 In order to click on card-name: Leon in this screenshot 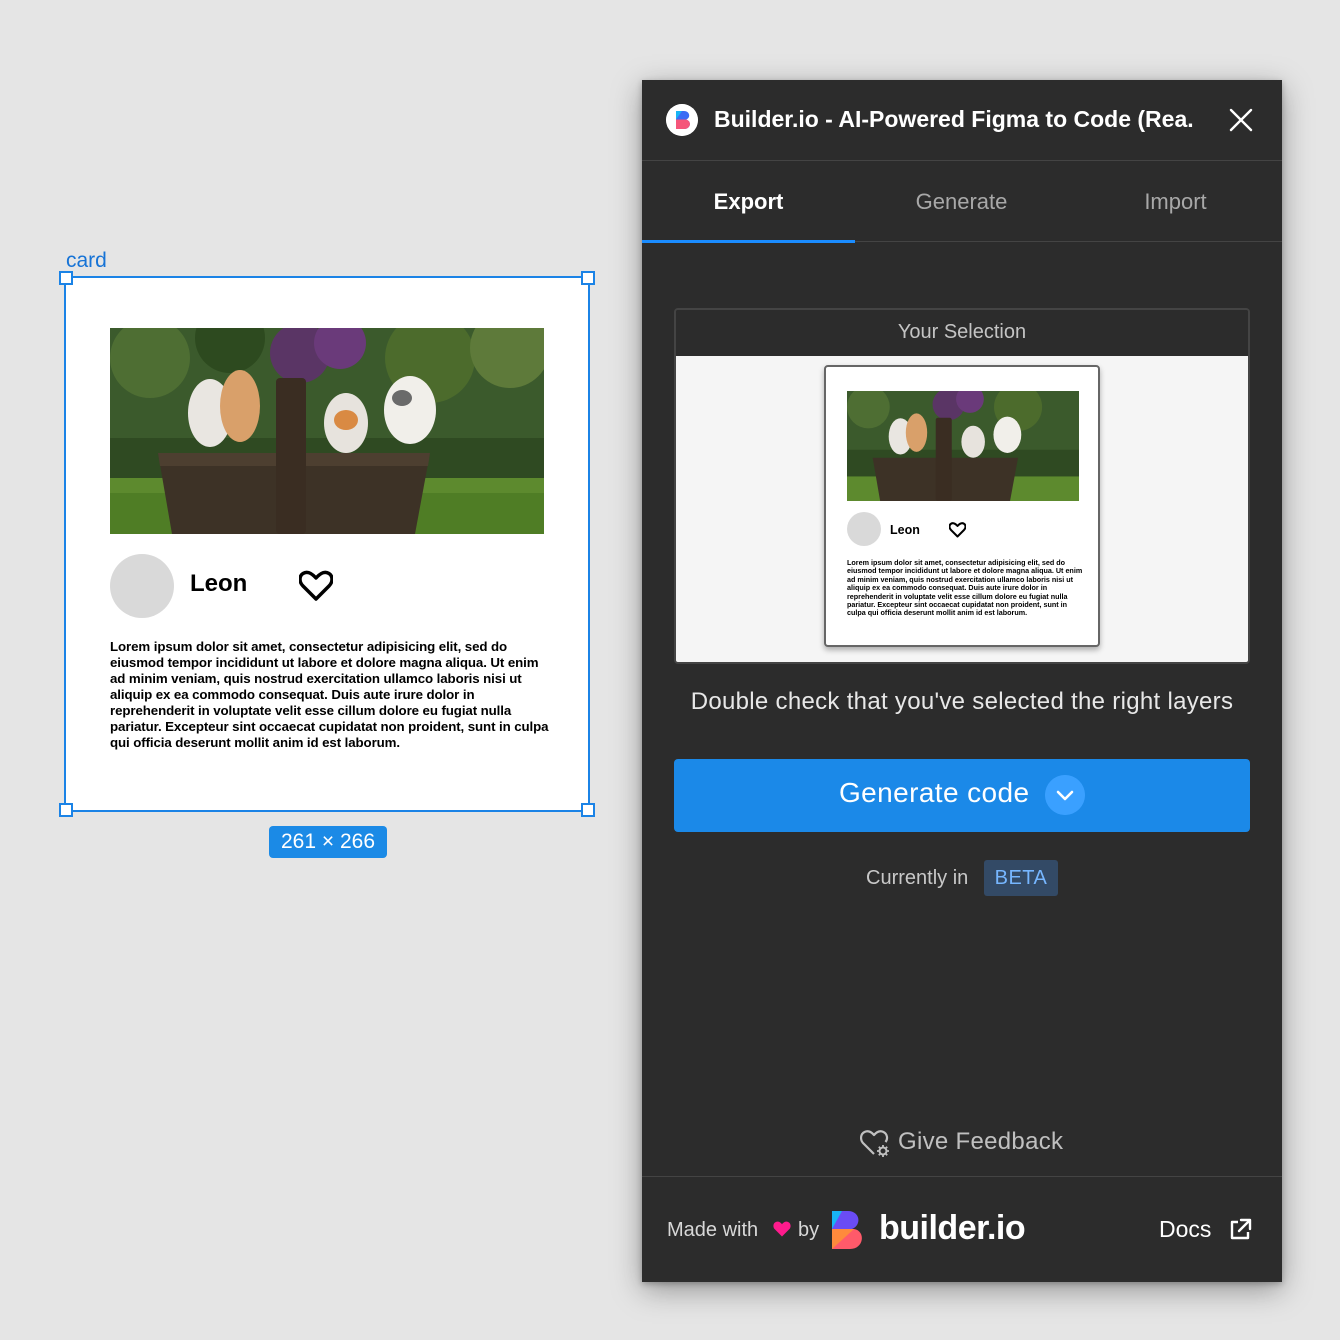, I will do `click(219, 583)`.